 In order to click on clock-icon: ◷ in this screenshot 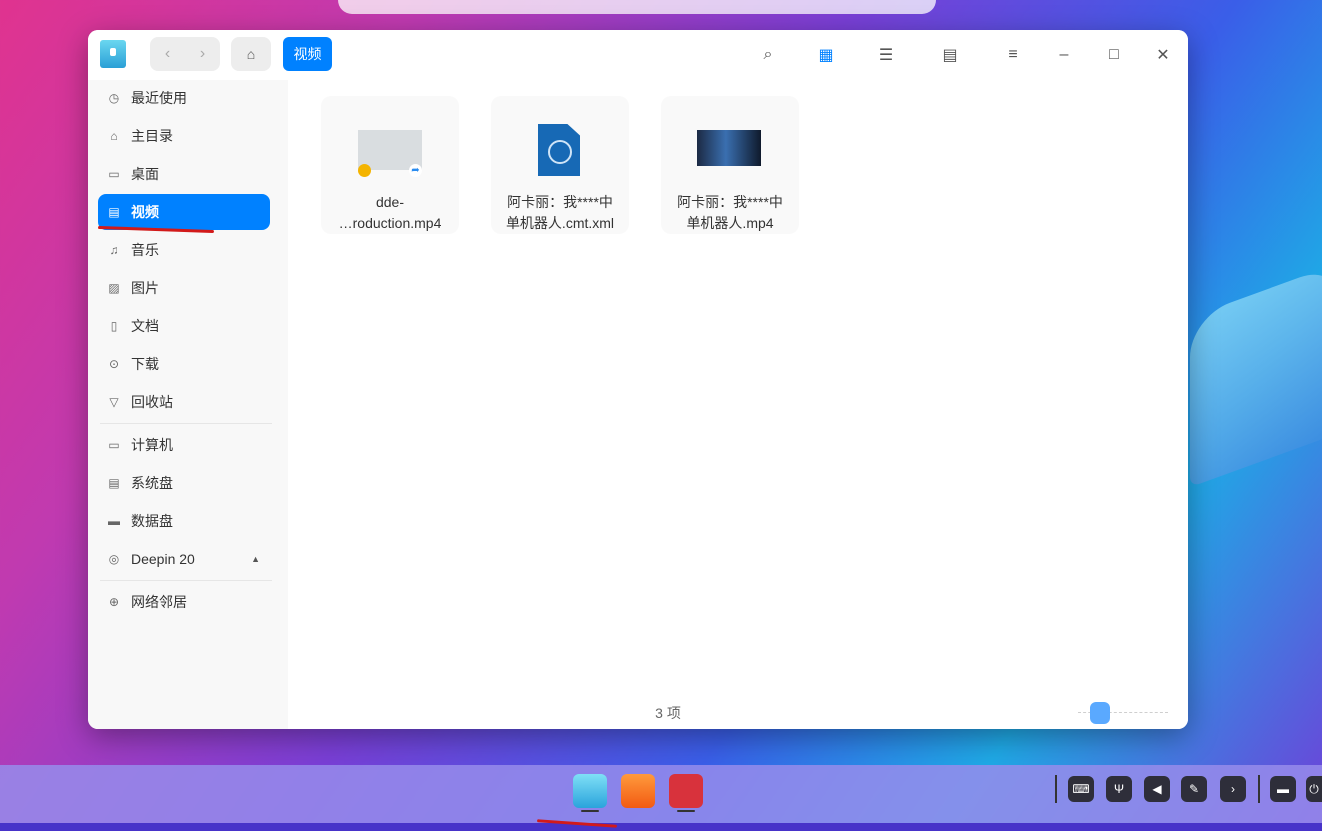, I will do `click(114, 98)`.